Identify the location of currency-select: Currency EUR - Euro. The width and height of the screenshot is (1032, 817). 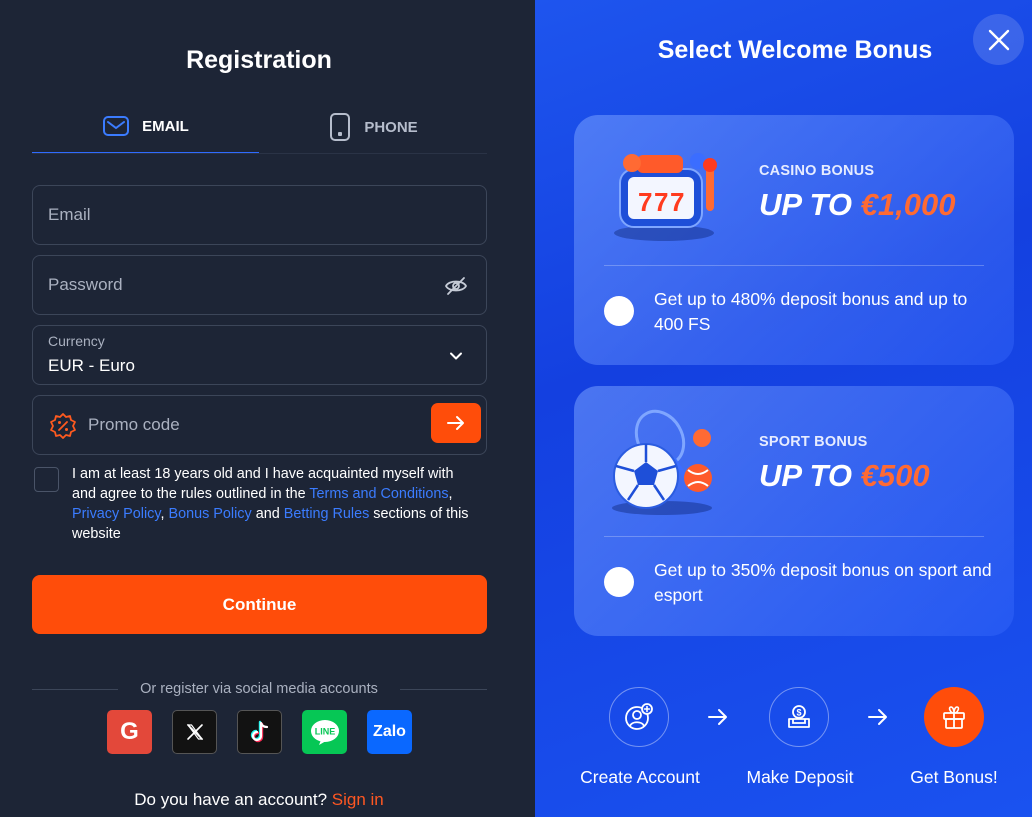
(259, 355).